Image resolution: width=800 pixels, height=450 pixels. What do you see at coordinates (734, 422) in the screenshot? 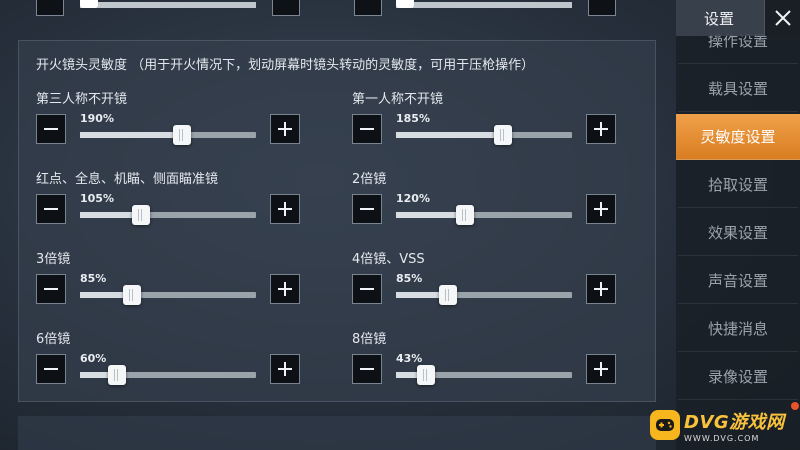
I see `watermark-title: DVG游戏网` at bounding box center [734, 422].